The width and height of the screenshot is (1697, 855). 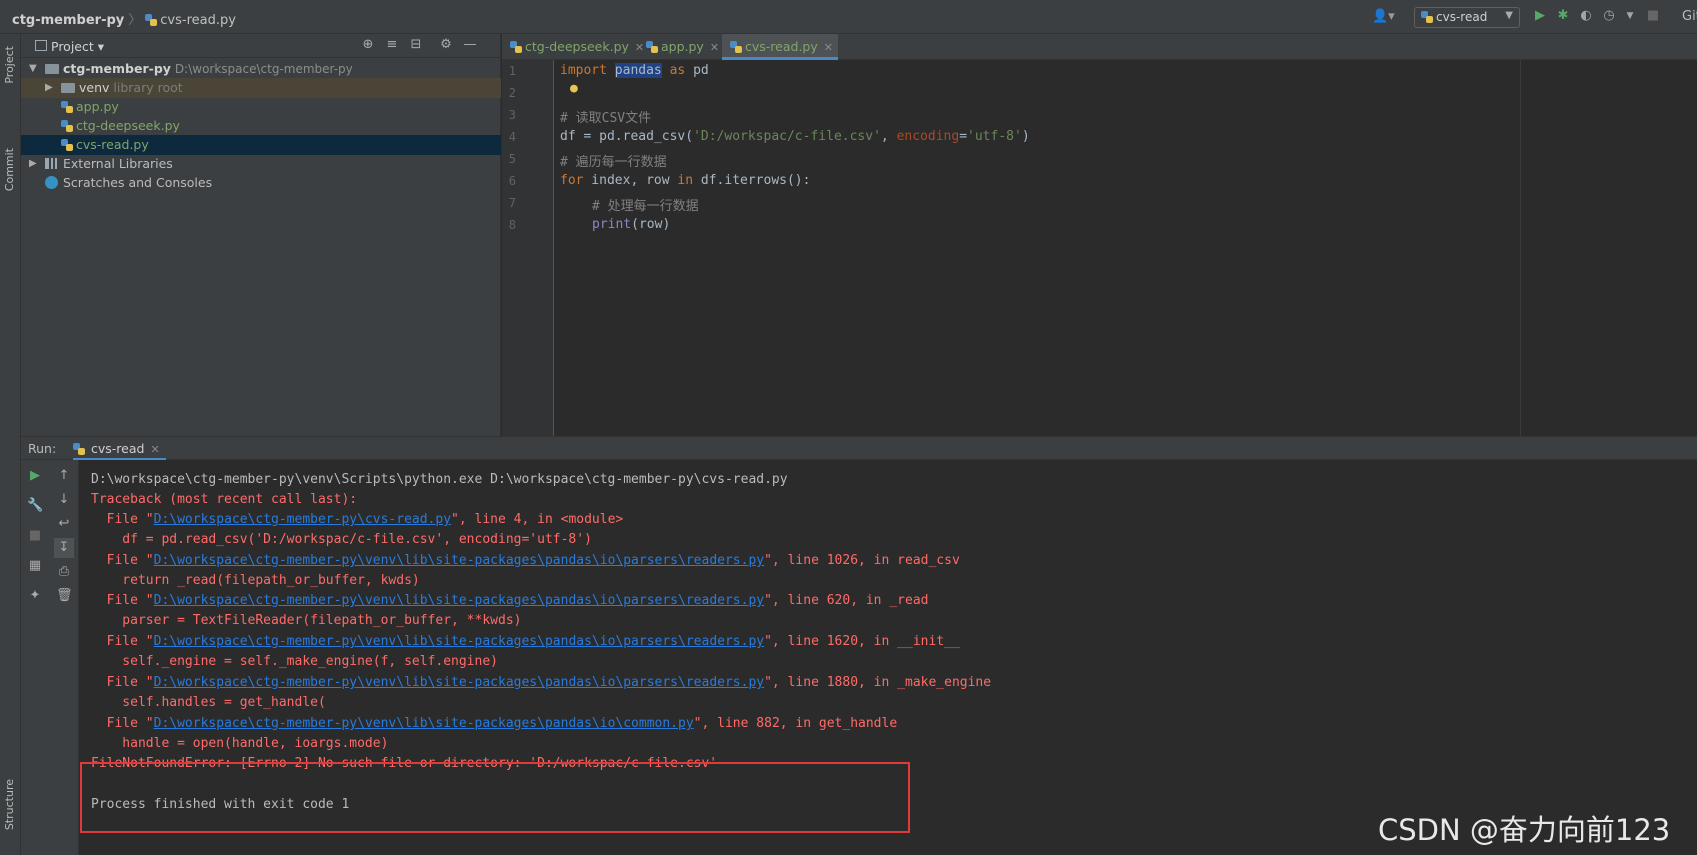 I want to click on print-icon: ⎙, so click(x=64, y=572).